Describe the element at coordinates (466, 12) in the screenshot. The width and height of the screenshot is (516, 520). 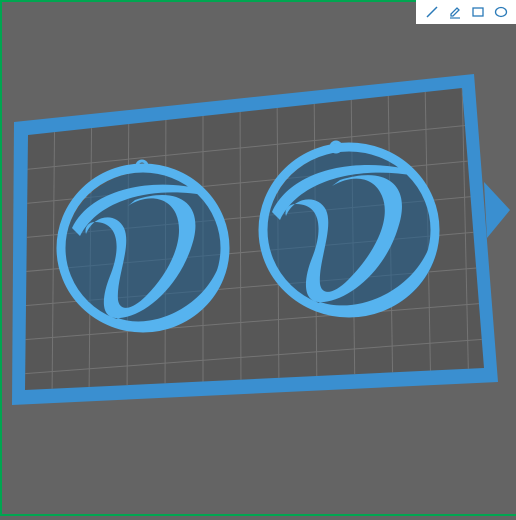
I see `drawing-toolbar` at that location.